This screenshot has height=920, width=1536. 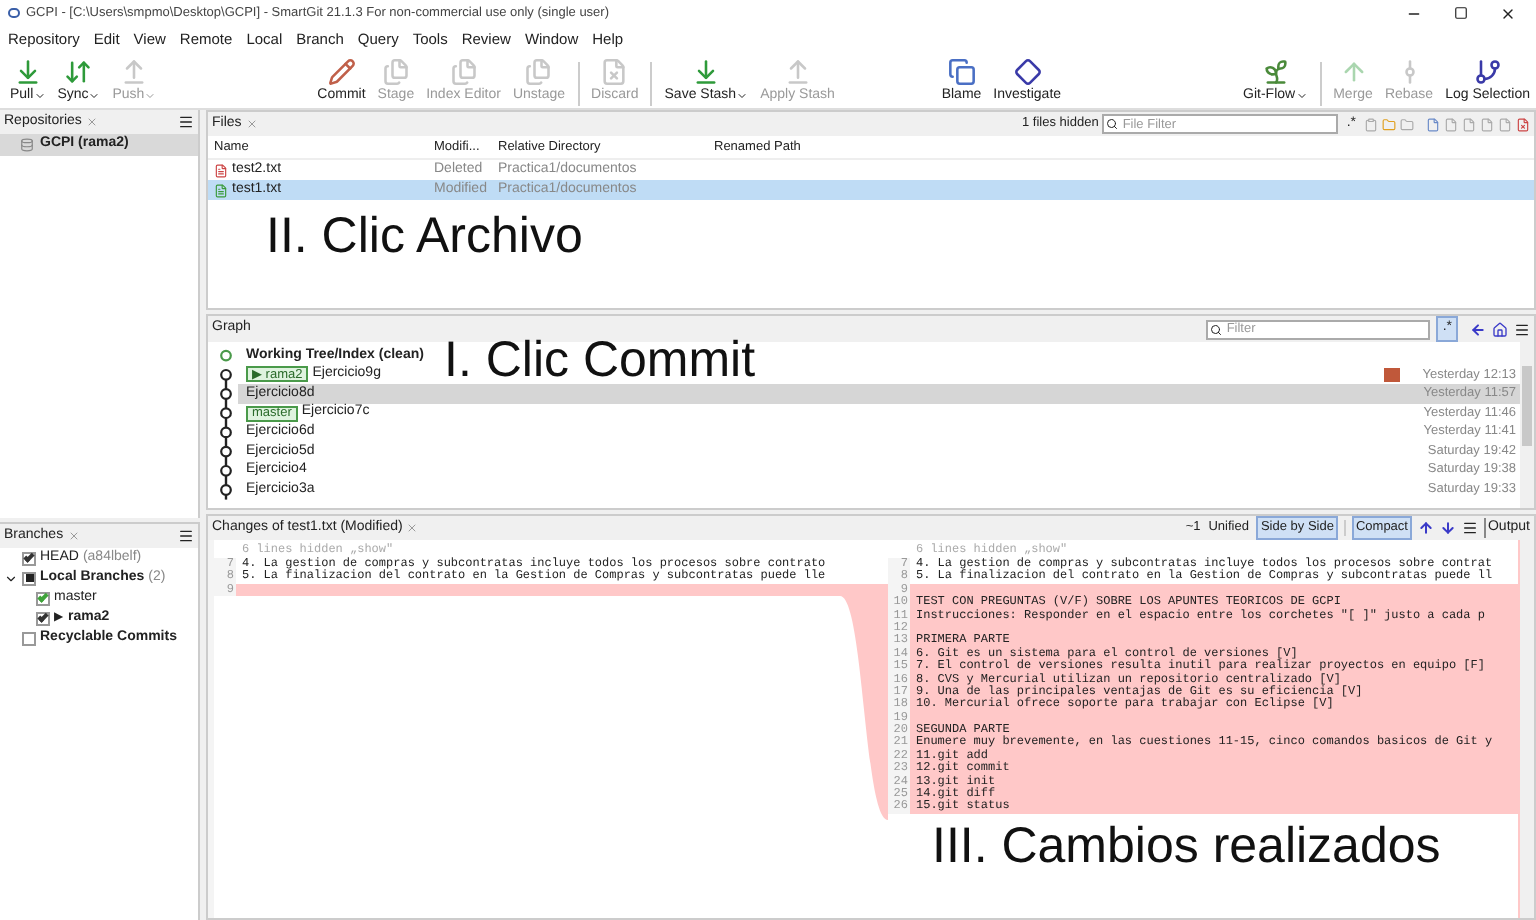 What do you see at coordinates (27, 145) in the screenshot?
I see `repository-icon` at bounding box center [27, 145].